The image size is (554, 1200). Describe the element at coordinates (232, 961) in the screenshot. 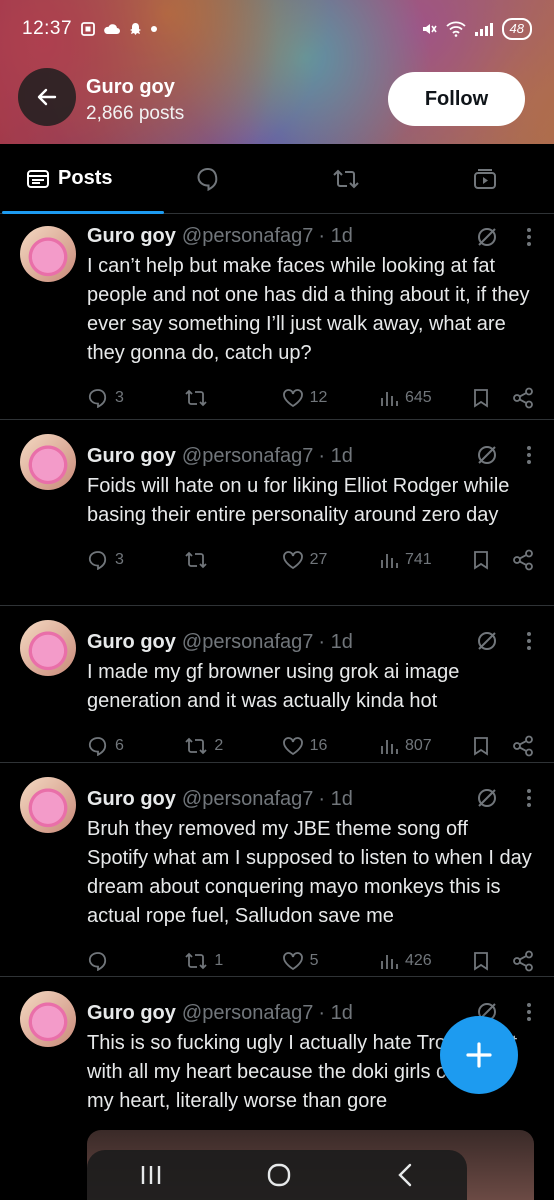

I see `repost-button: 1` at that location.